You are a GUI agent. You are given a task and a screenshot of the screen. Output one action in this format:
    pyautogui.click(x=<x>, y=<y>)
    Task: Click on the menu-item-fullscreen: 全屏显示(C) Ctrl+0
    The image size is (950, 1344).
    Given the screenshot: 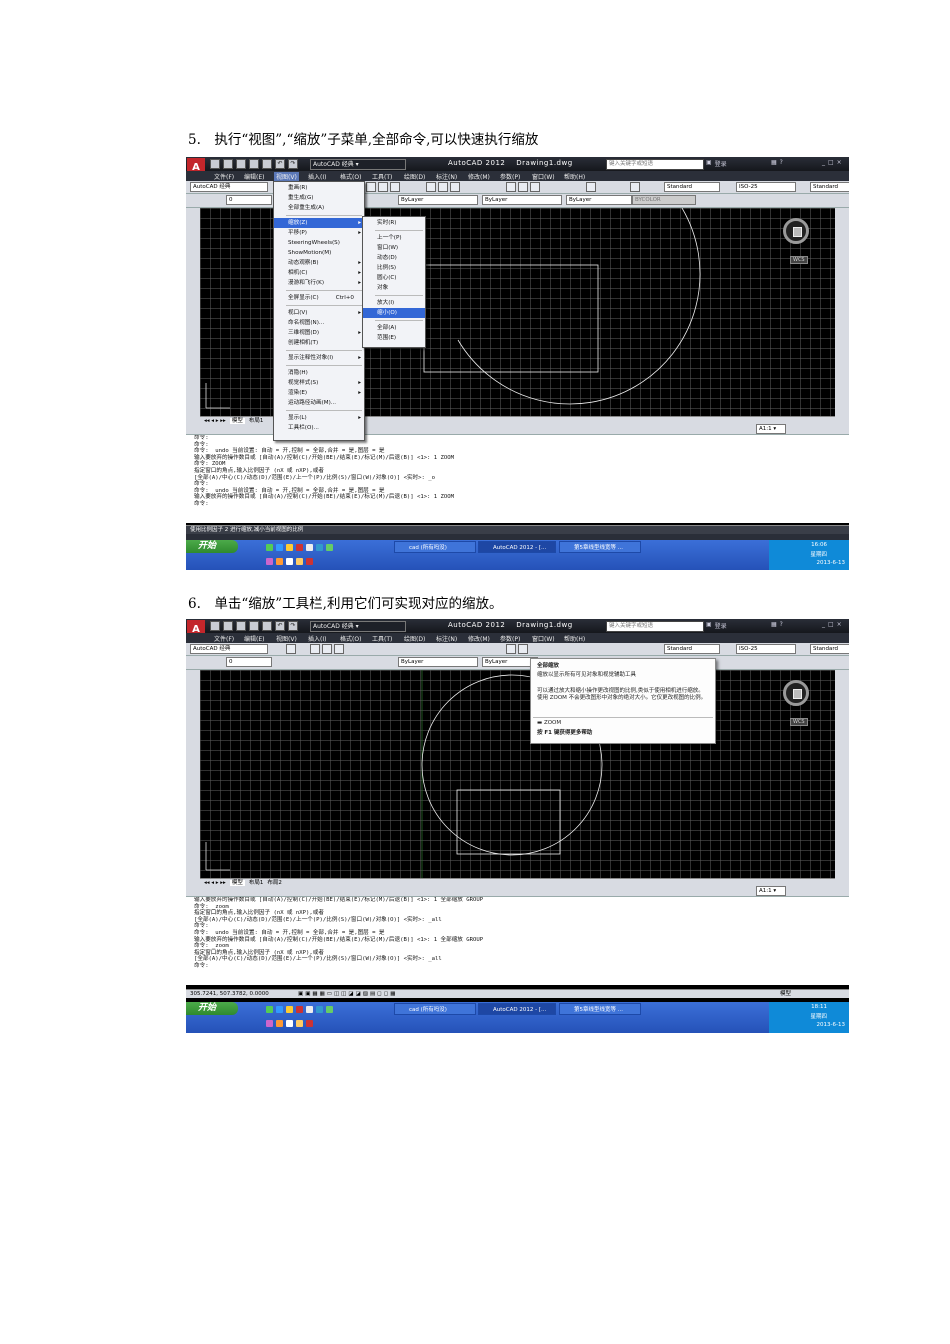 What is the action you would take?
    pyautogui.click(x=319, y=298)
    